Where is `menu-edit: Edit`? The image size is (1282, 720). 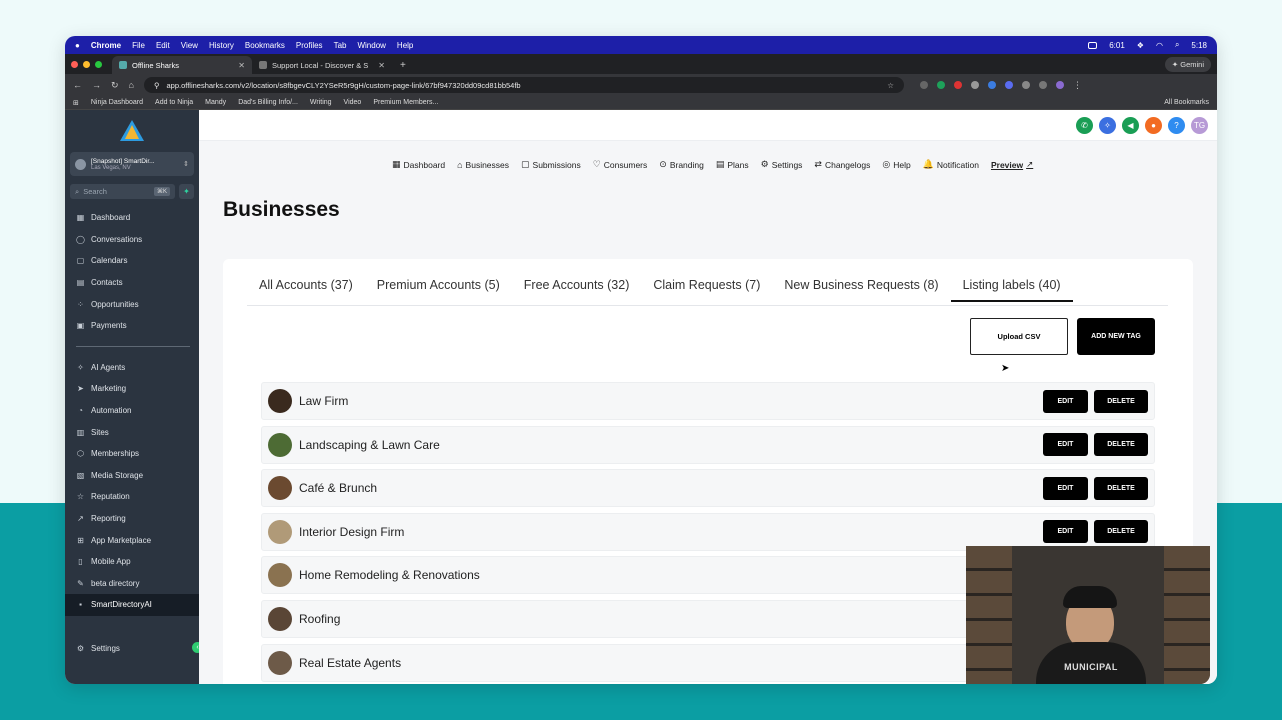 menu-edit: Edit is located at coordinates (163, 45).